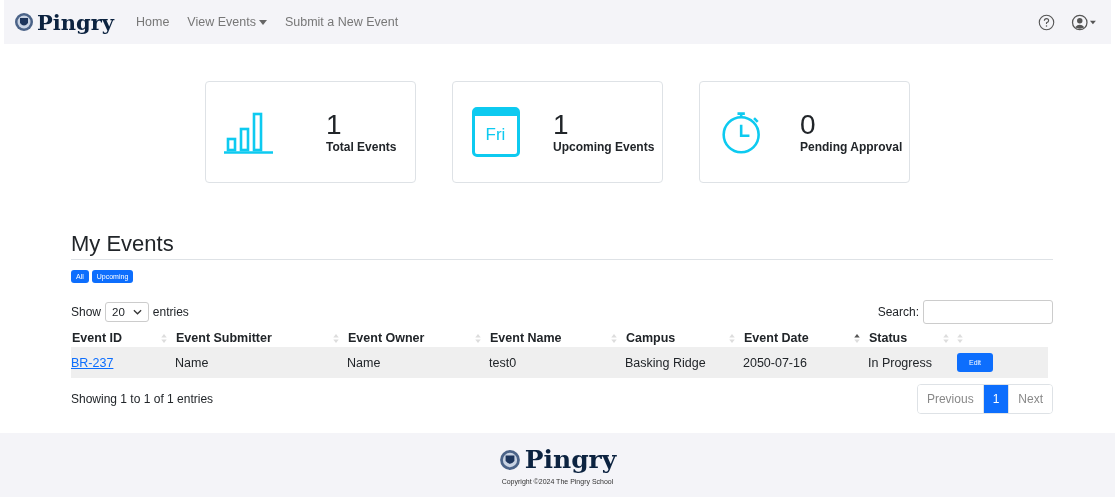 The height and width of the screenshot is (497, 1115). I want to click on search-label: Search:, so click(898, 312).